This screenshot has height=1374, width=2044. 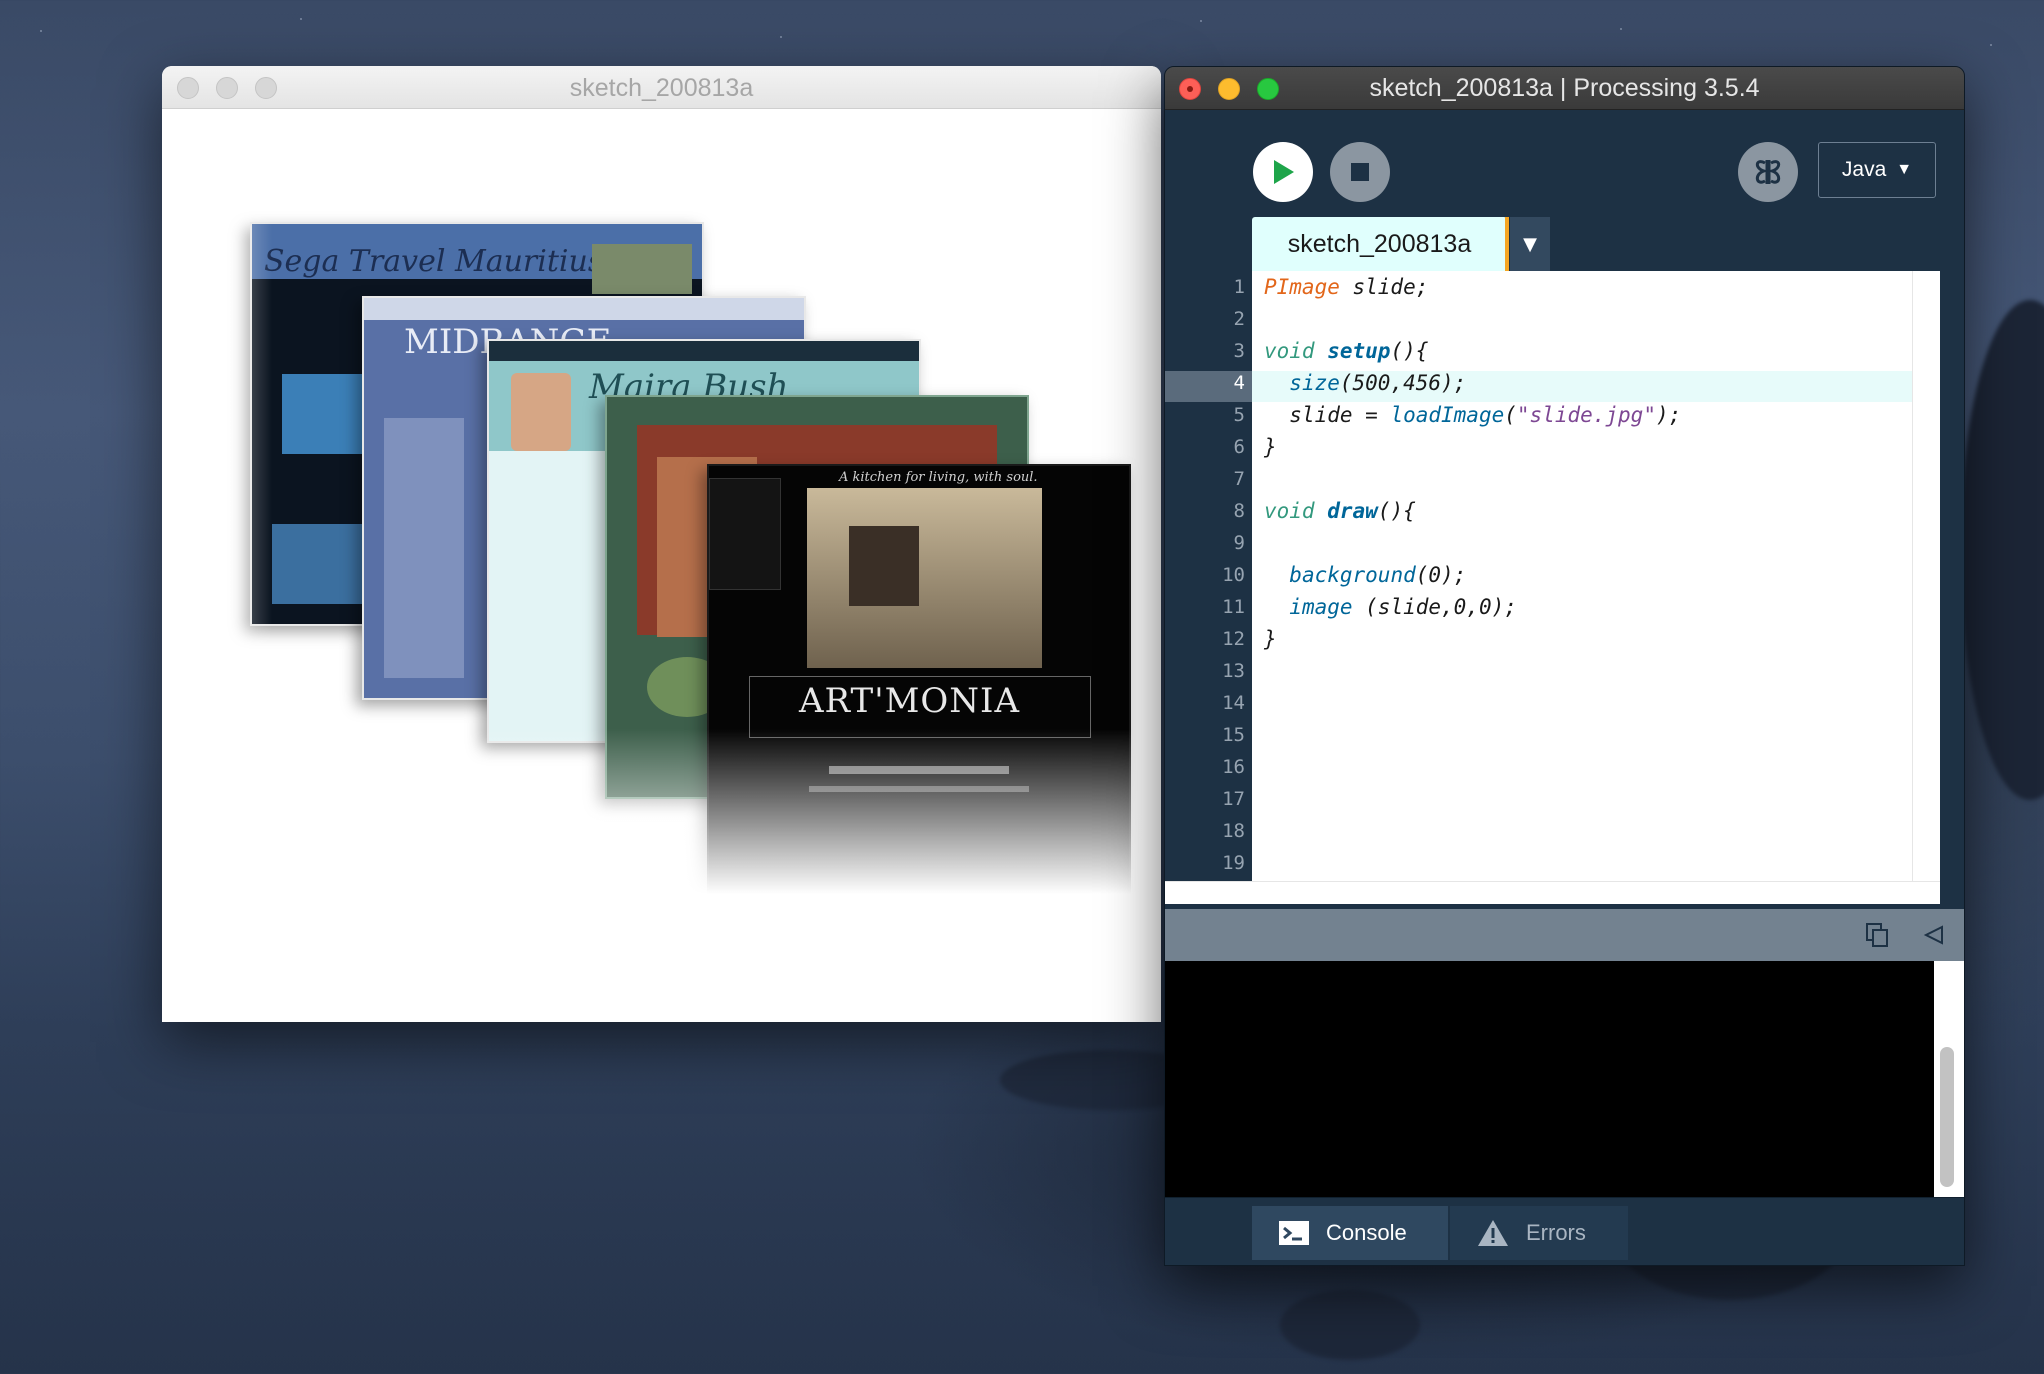 What do you see at coordinates (1239, 415) in the screenshot?
I see `line-number: 5` at bounding box center [1239, 415].